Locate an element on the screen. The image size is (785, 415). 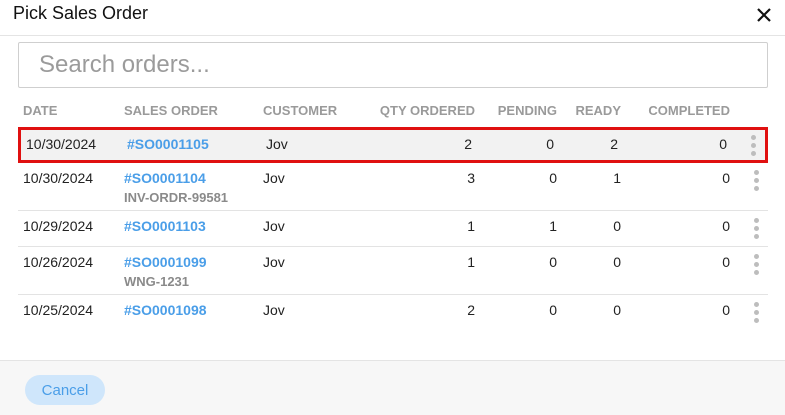
sales-order-link: #SO0001098 is located at coordinates (165, 310).